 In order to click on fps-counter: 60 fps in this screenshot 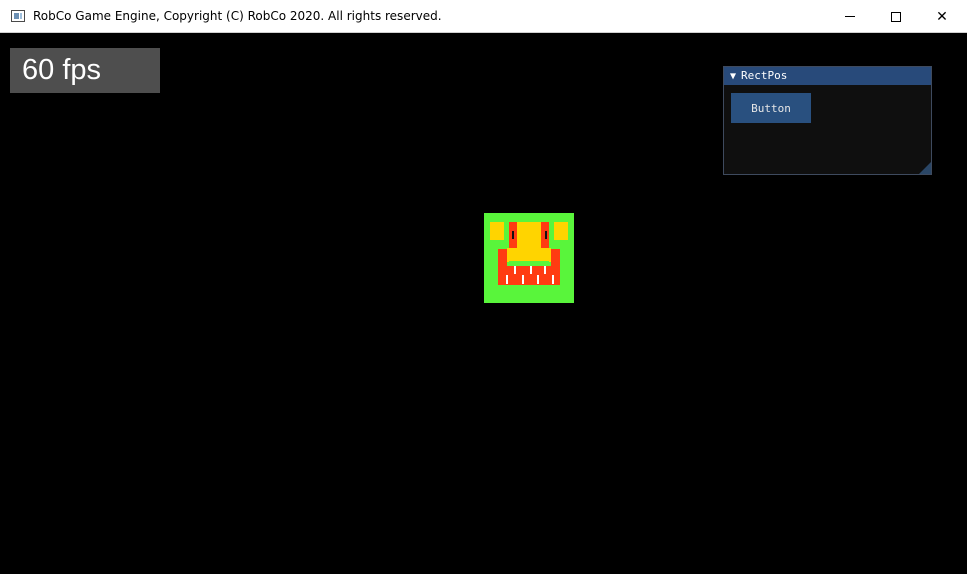, I will do `click(85, 70)`.